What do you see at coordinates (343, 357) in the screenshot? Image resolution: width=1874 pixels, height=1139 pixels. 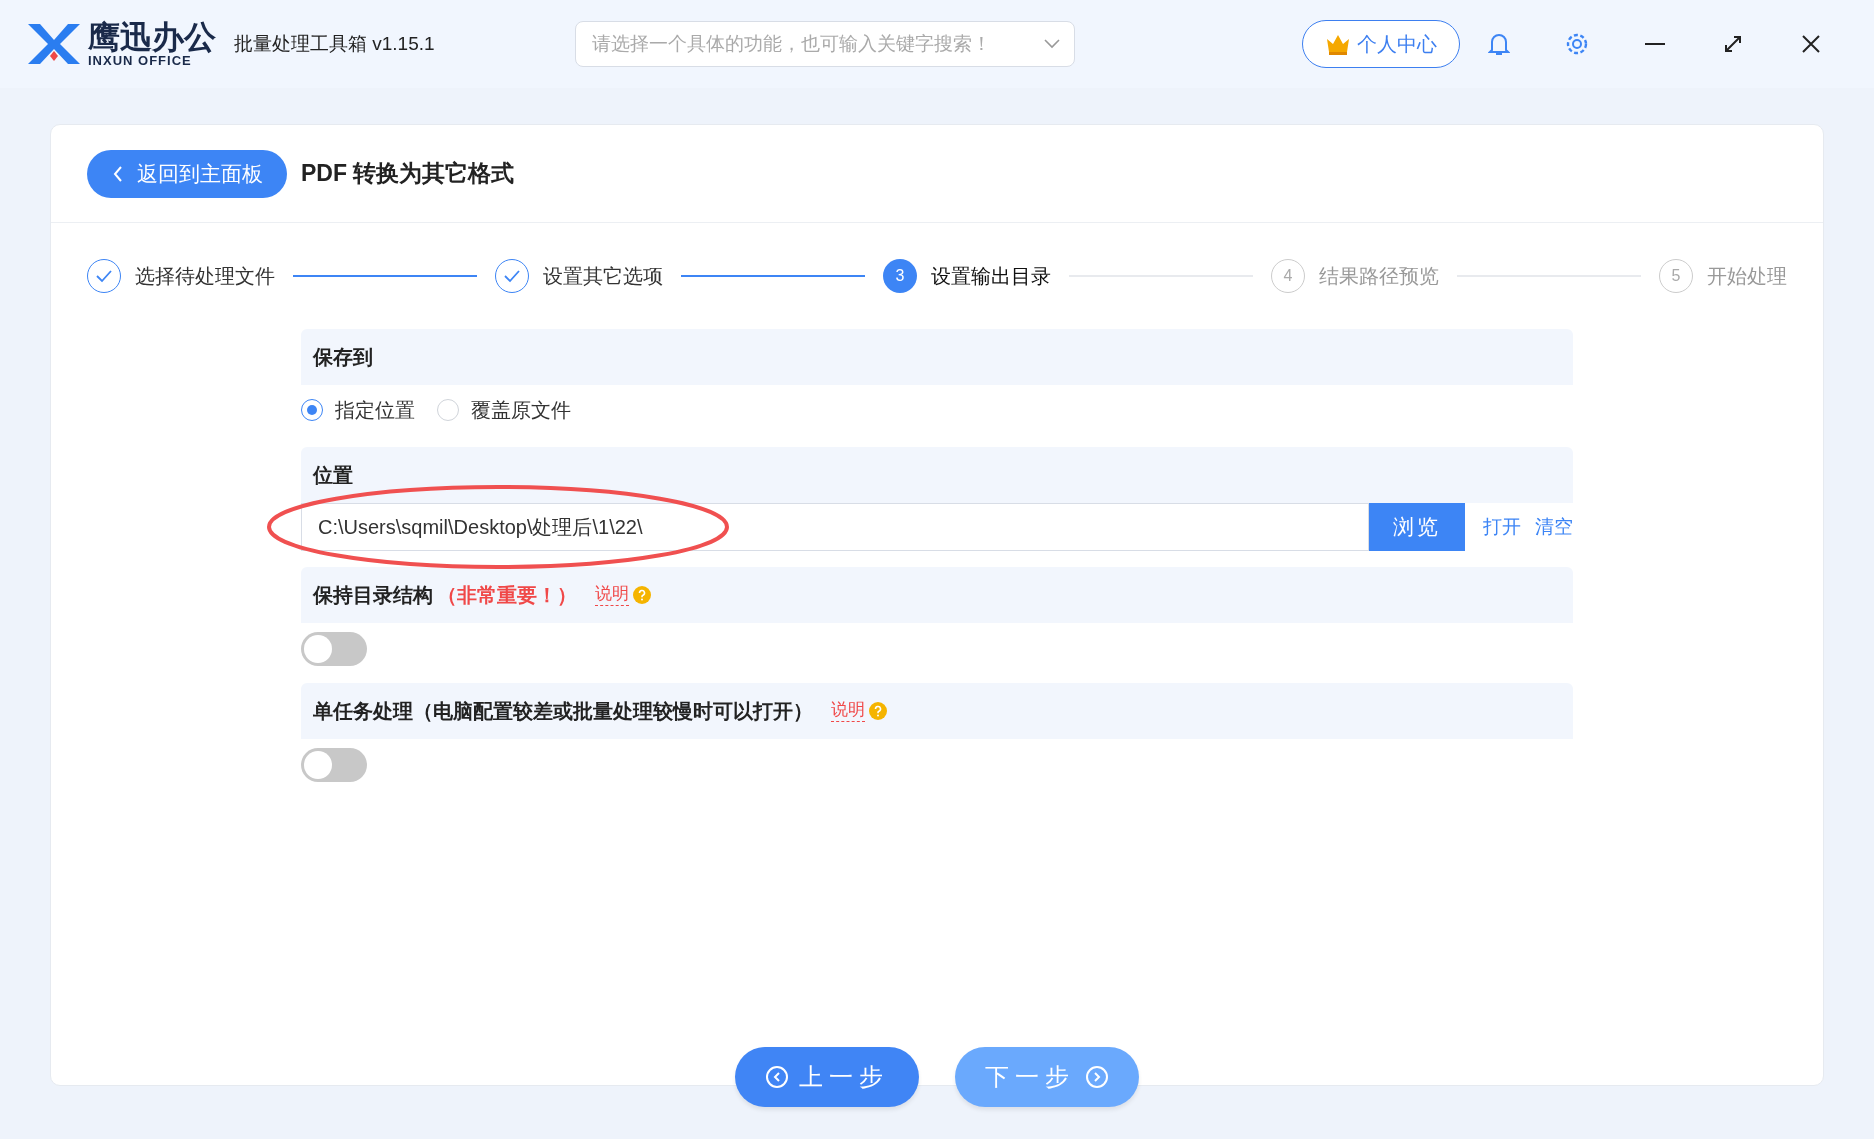 I see `section-heading: 保存到` at bounding box center [343, 357].